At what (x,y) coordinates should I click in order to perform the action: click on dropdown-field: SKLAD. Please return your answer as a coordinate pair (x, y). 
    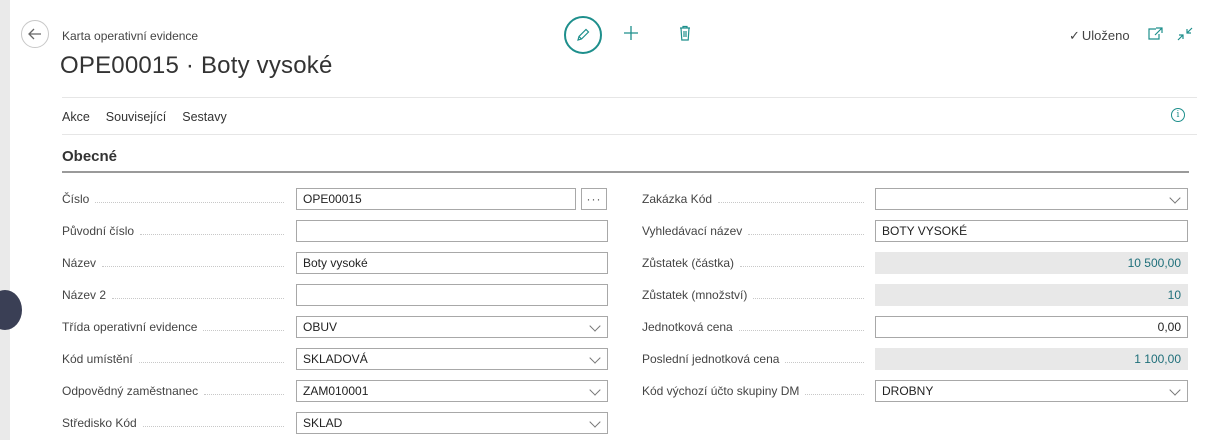
    Looking at the image, I should click on (452, 423).